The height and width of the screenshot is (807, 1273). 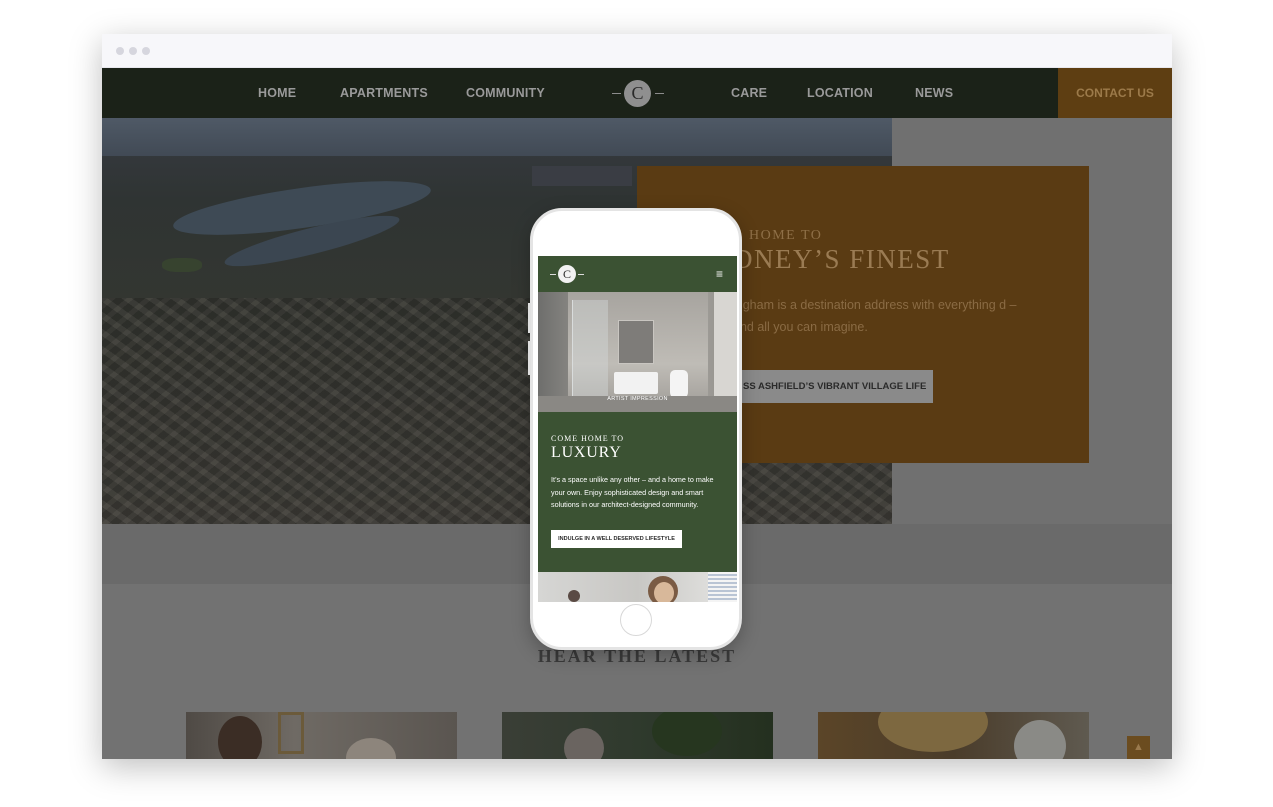 I want to click on nav-item-news: NEWS, so click(x=934, y=93).